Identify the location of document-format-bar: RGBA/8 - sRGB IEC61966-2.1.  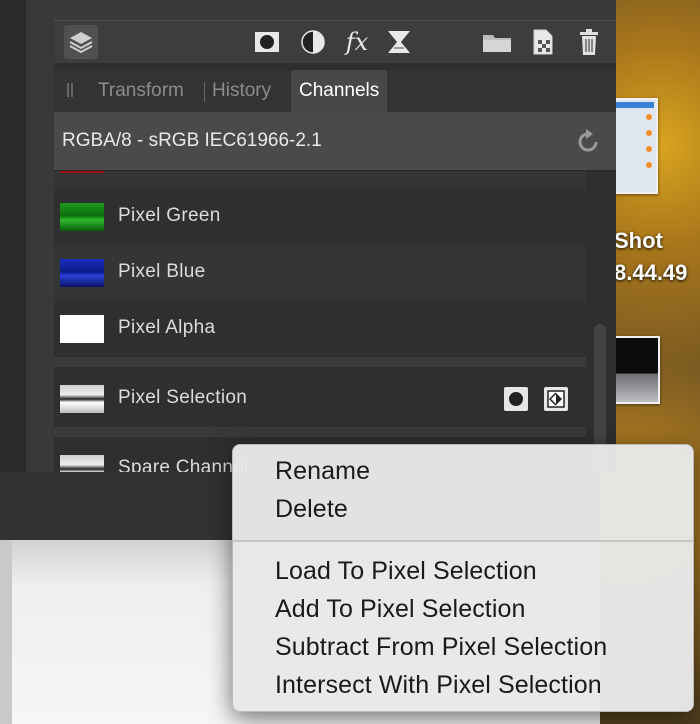
(335, 141).